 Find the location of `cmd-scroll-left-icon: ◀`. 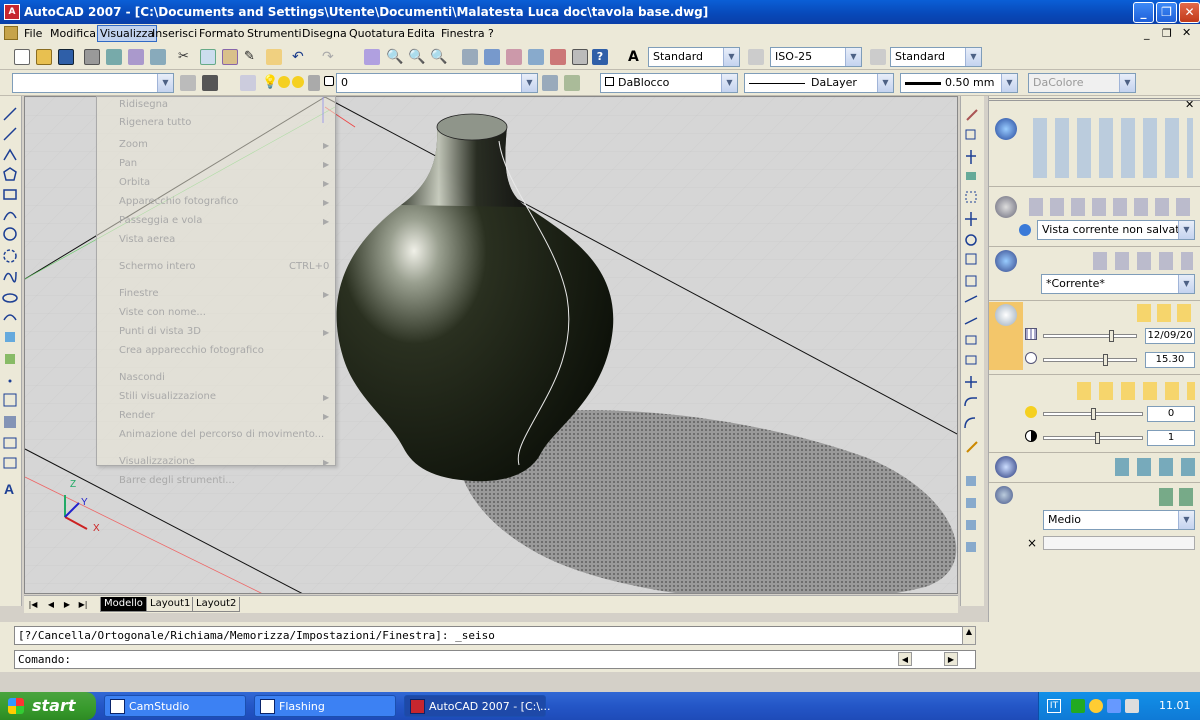

cmd-scroll-left-icon: ◀ is located at coordinates (905, 659).